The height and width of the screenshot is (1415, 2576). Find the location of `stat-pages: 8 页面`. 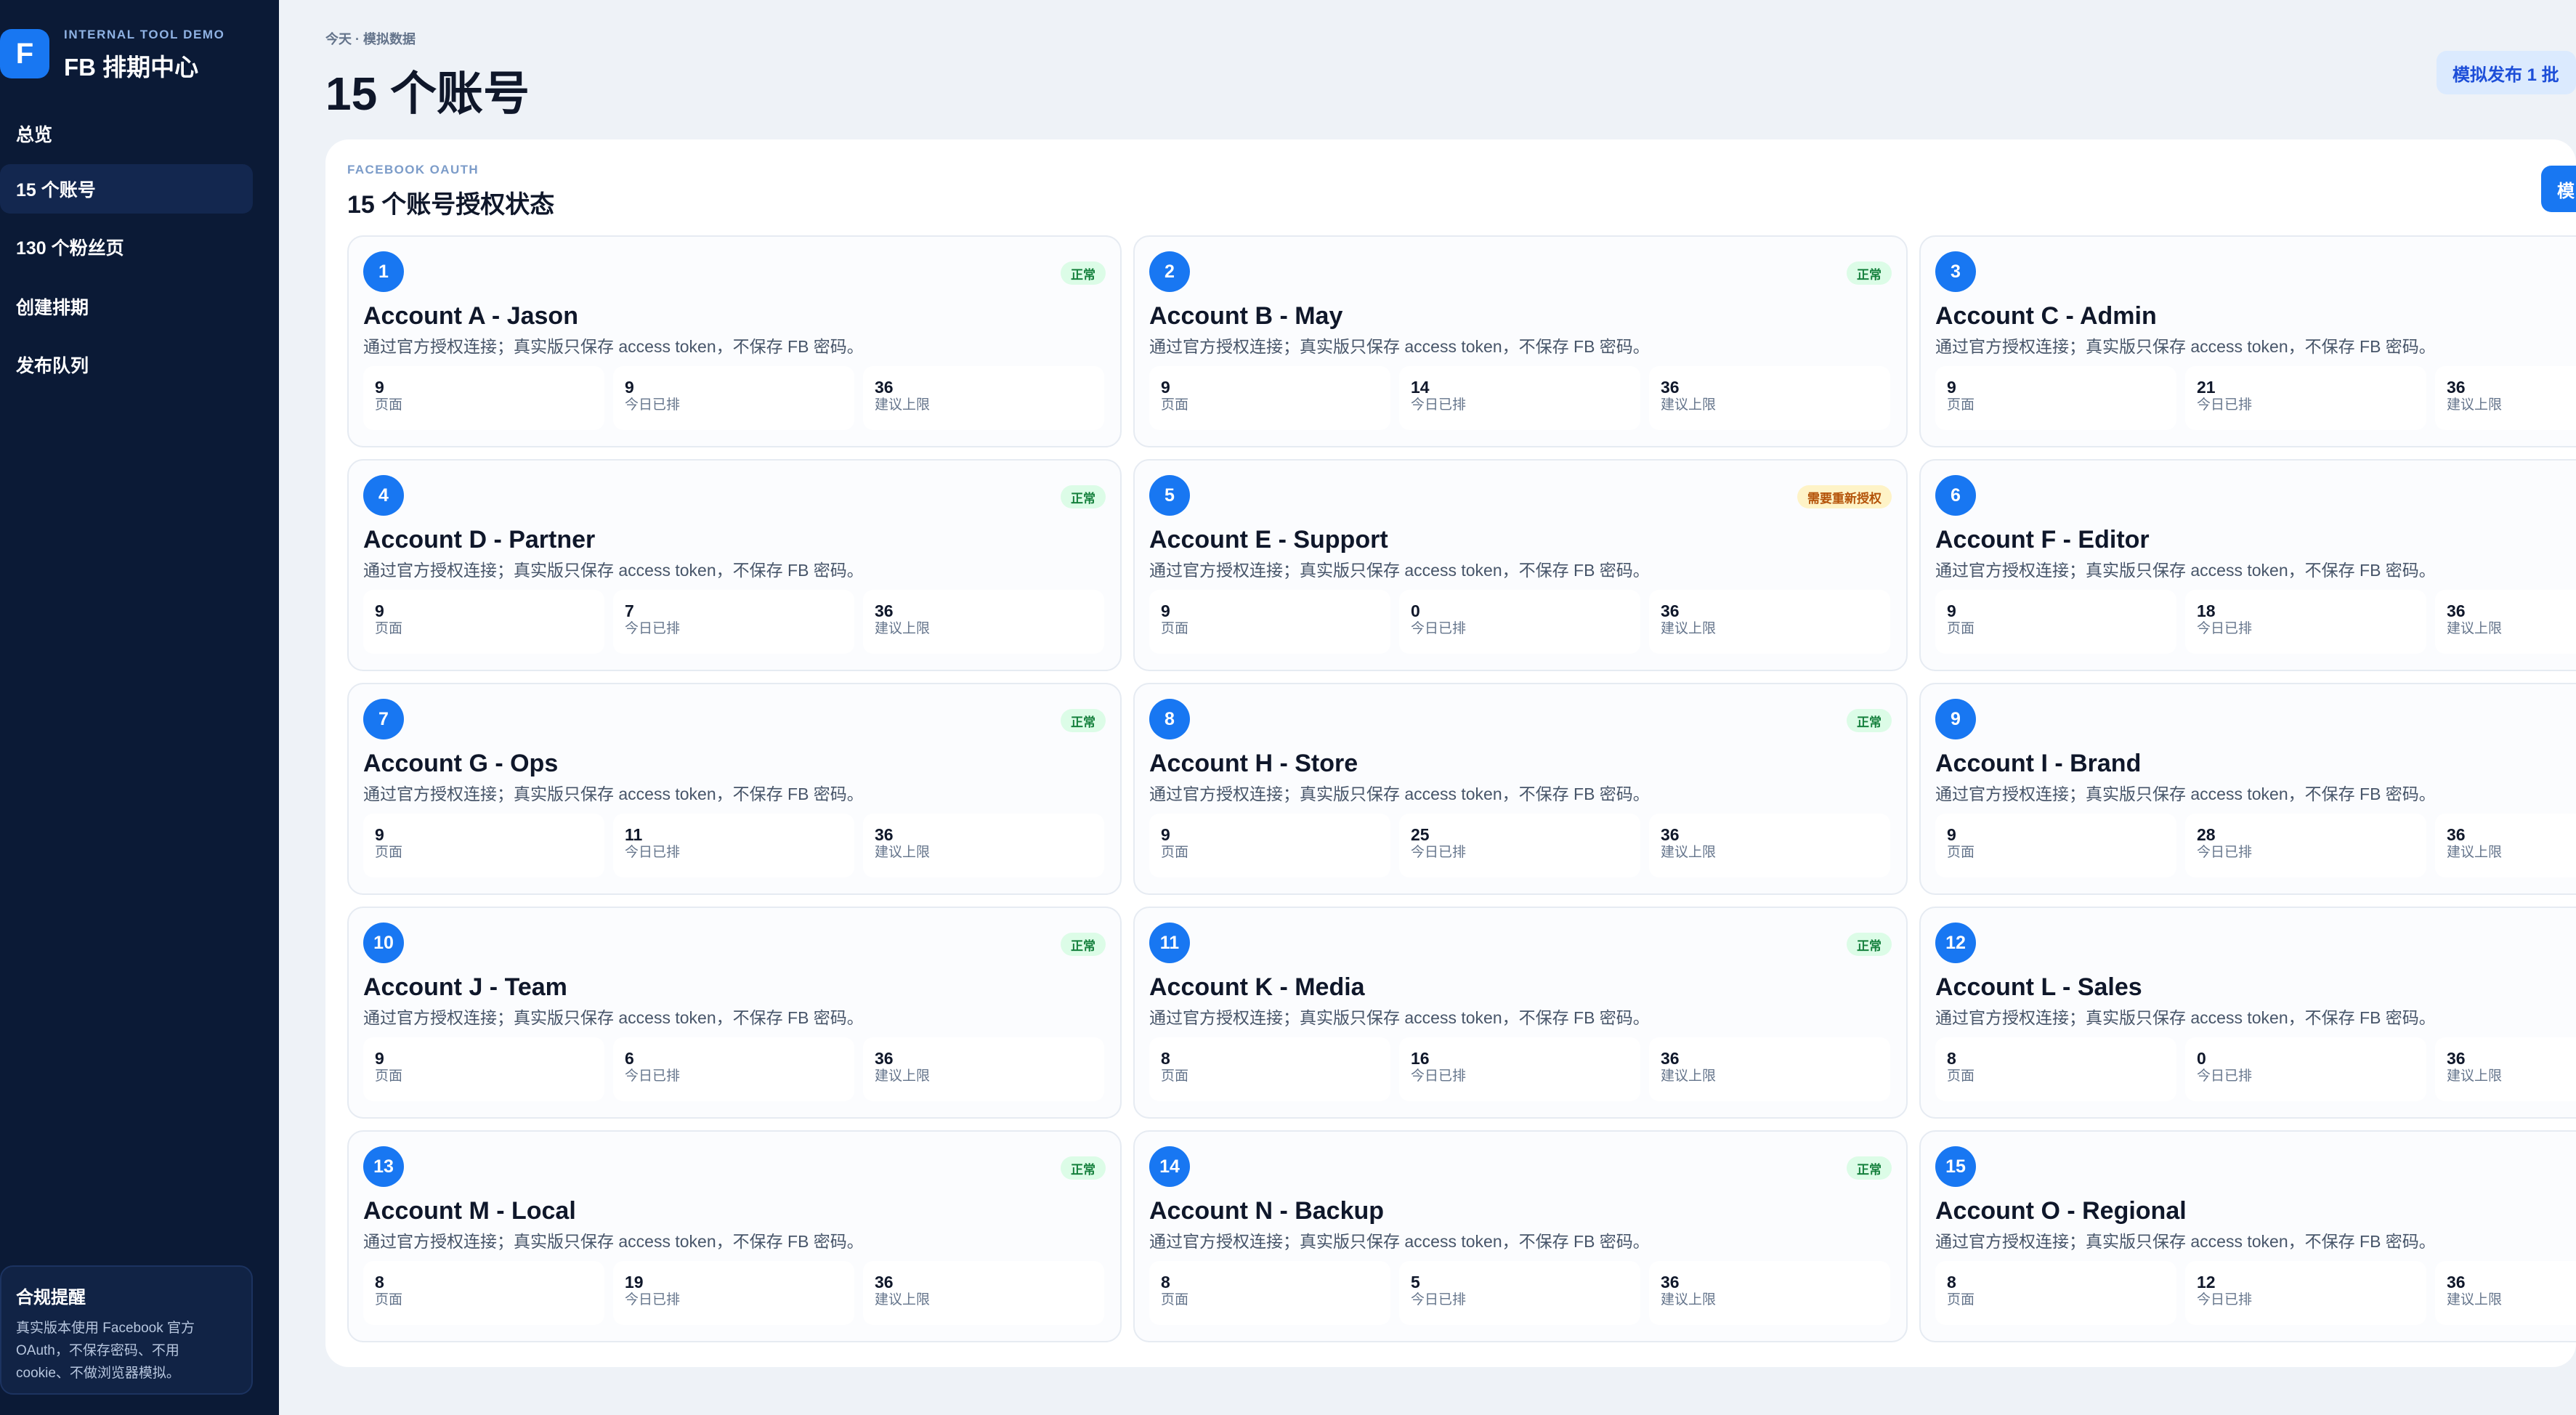

stat-pages: 8 页面 is located at coordinates (484, 1293).